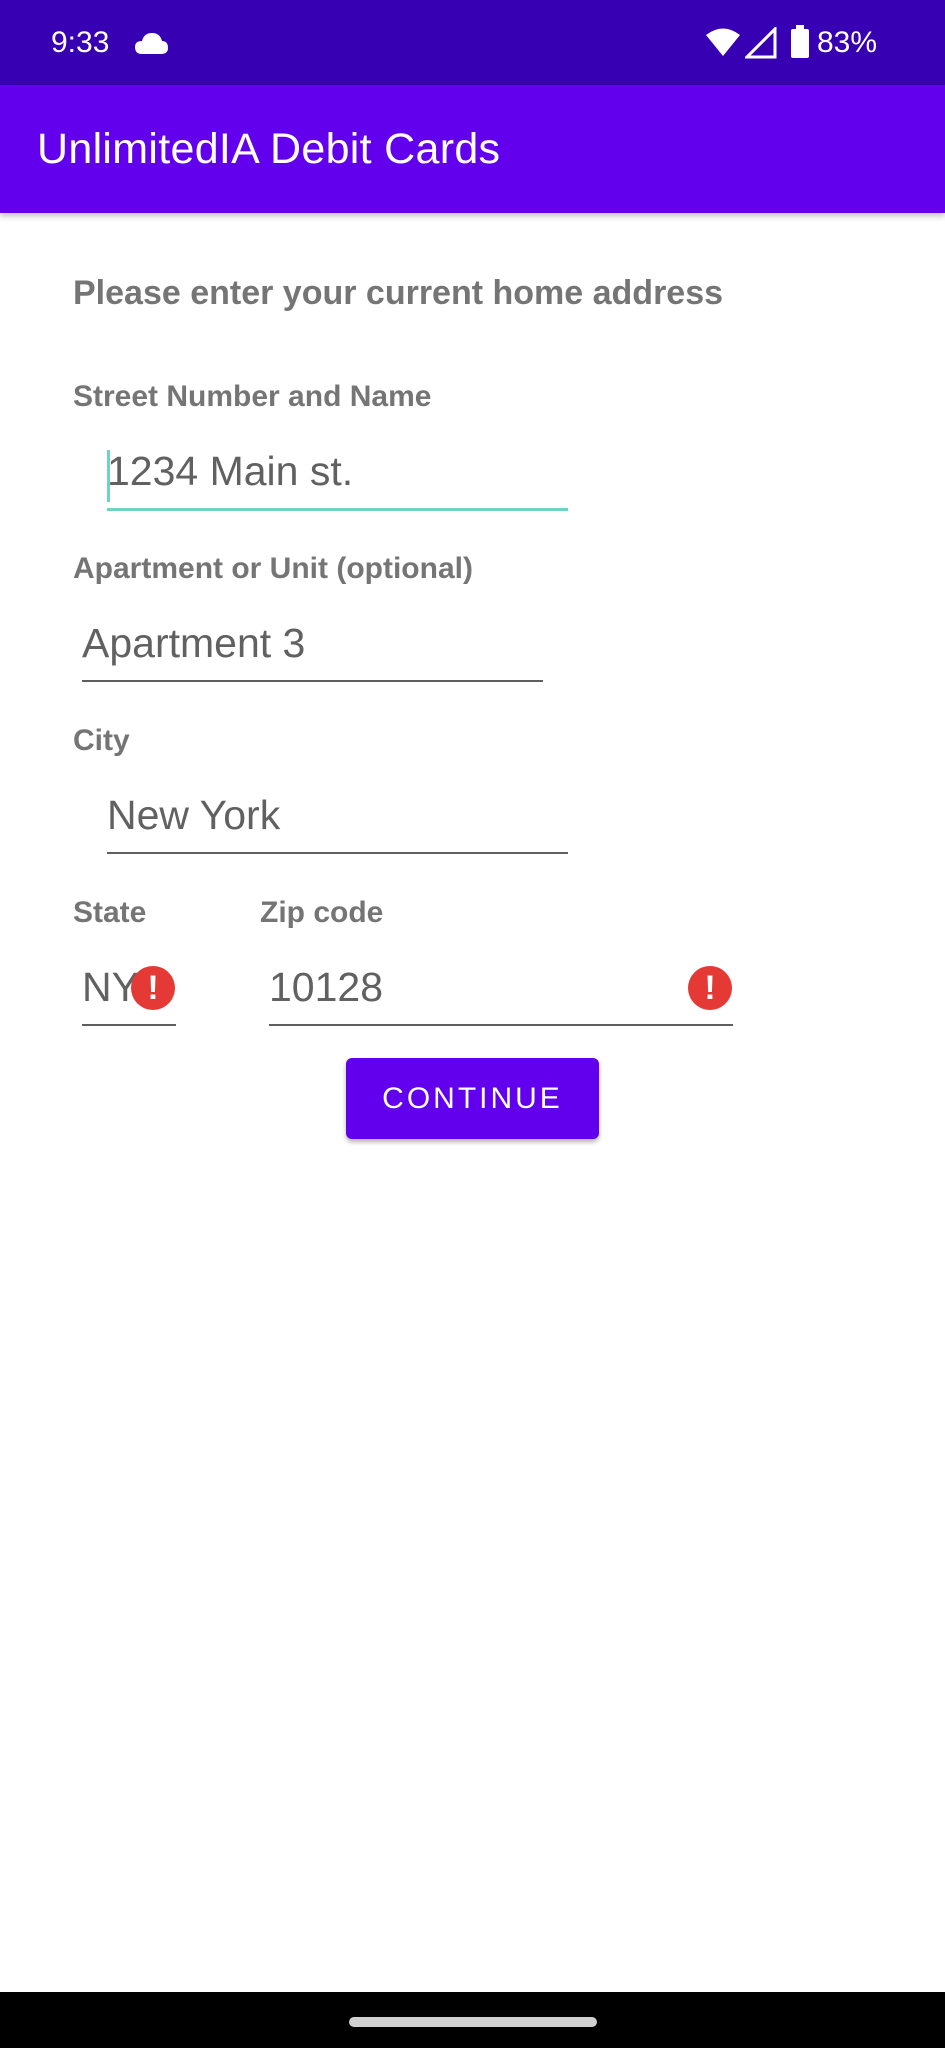 This screenshot has height=2048, width=945. Describe the element at coordinates (326, 987) in the screenshot. I see `zip-value: 10128` at that location.